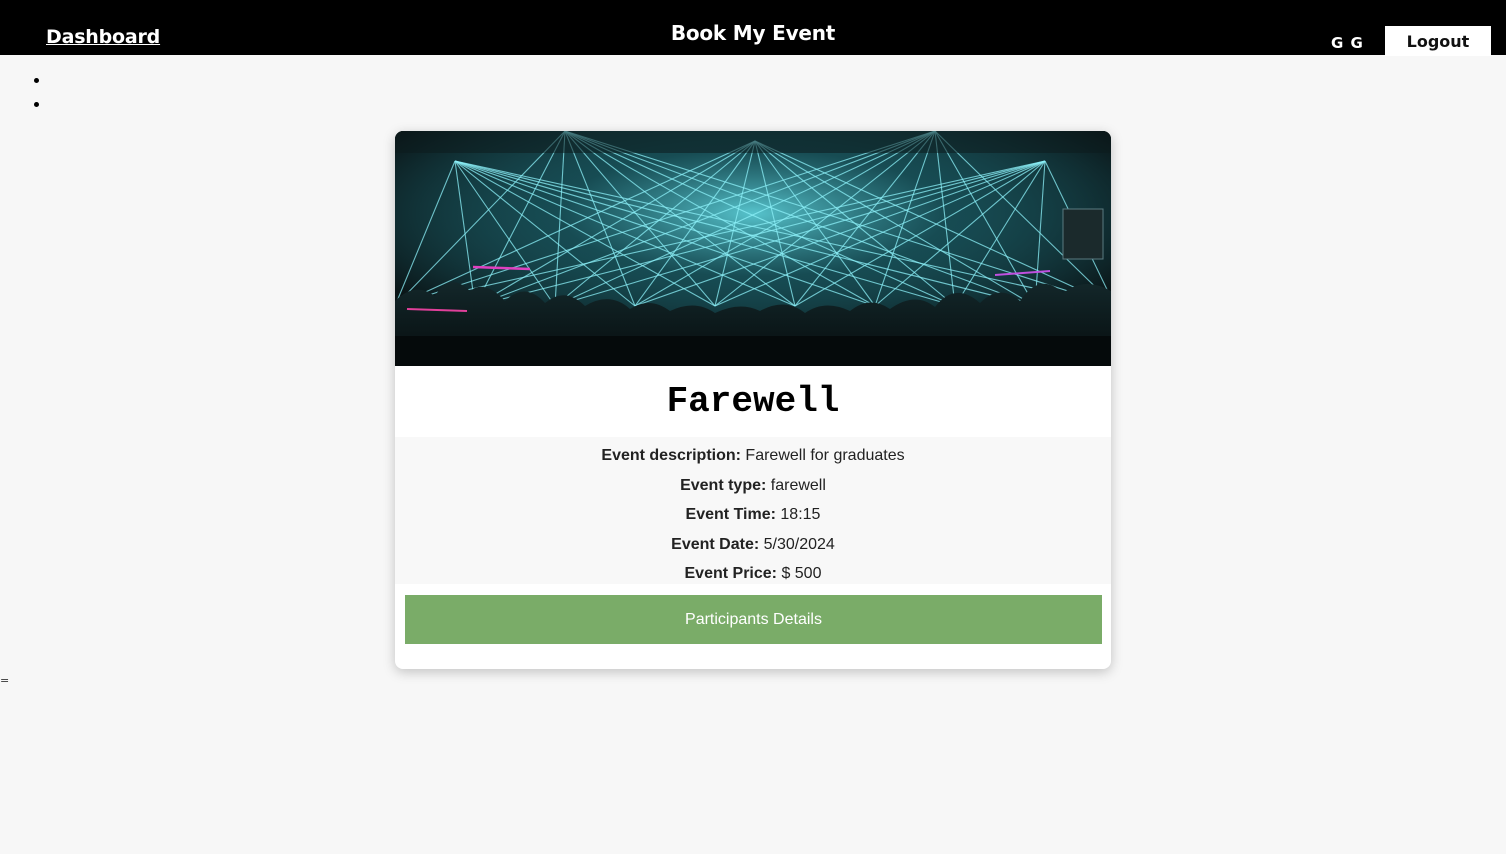 This screenshot has width=1506, height=854. Describe the element at coordinates (825, 455) in the screenshot. I see `event-description-value: Farewell for graduates` at that location.